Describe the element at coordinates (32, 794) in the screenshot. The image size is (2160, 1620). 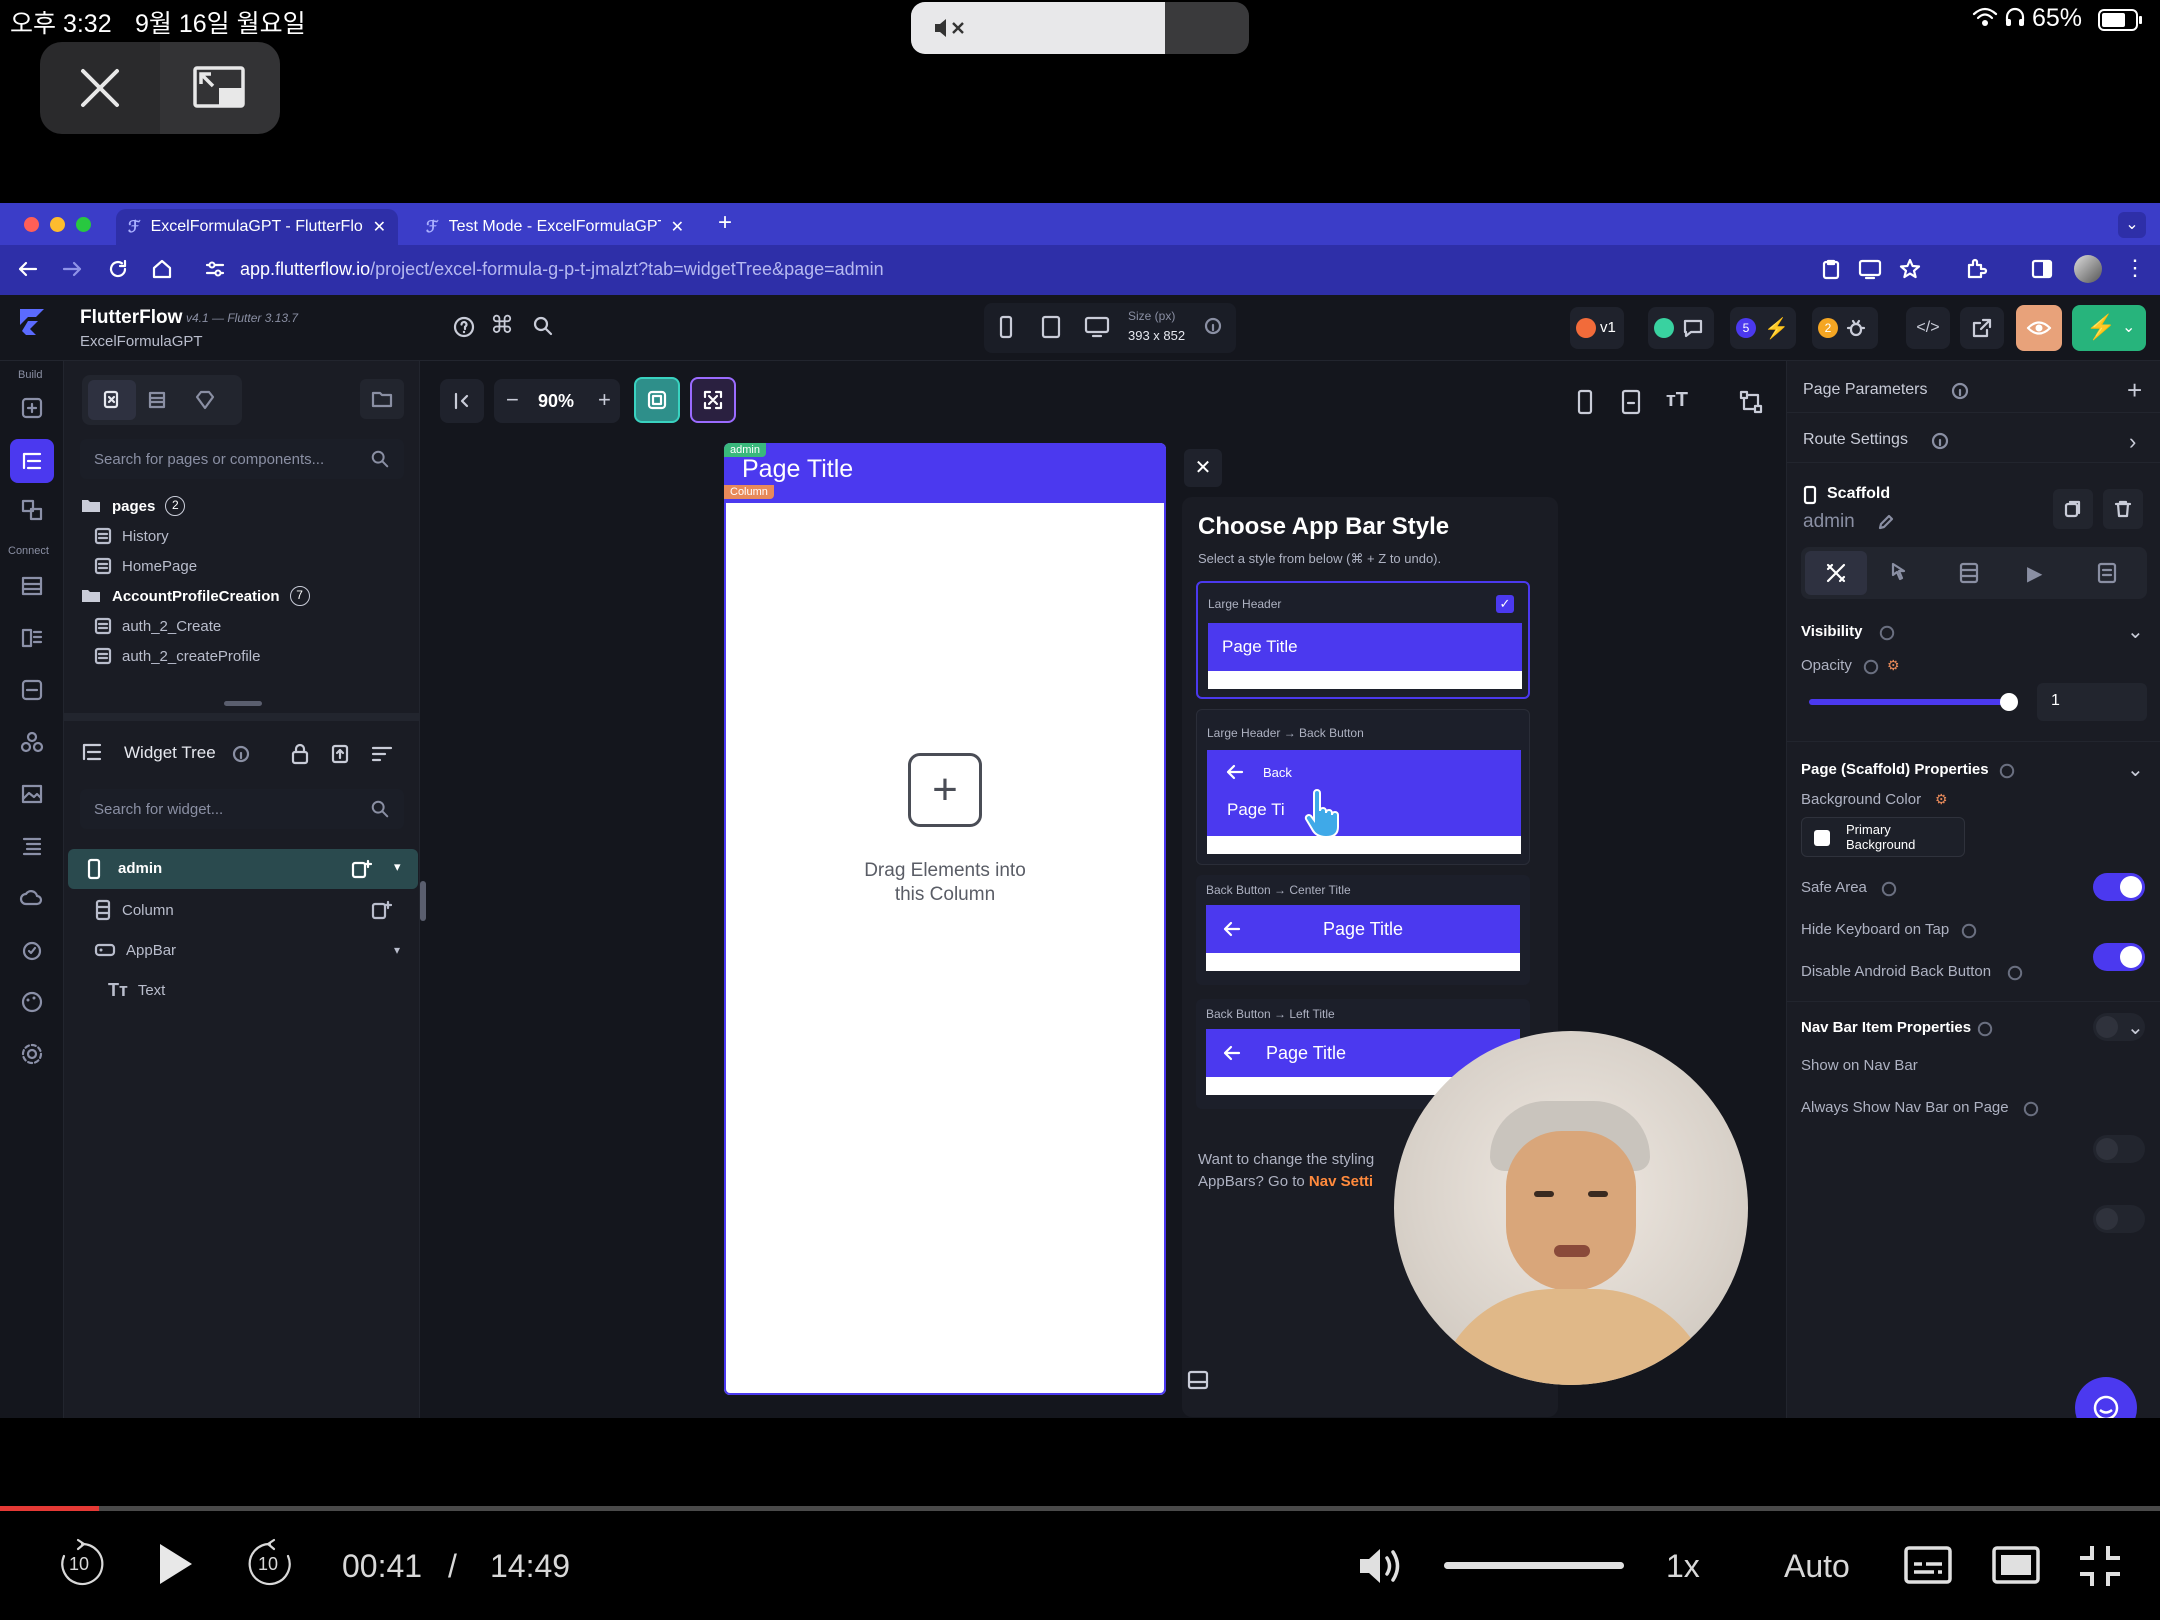
I see `media-assets-icon` at that location.